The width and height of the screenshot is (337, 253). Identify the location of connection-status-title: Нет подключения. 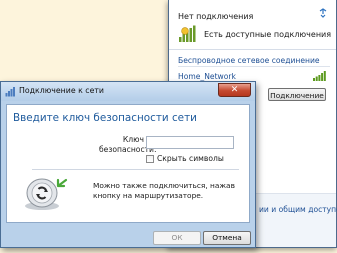
(216, 16).